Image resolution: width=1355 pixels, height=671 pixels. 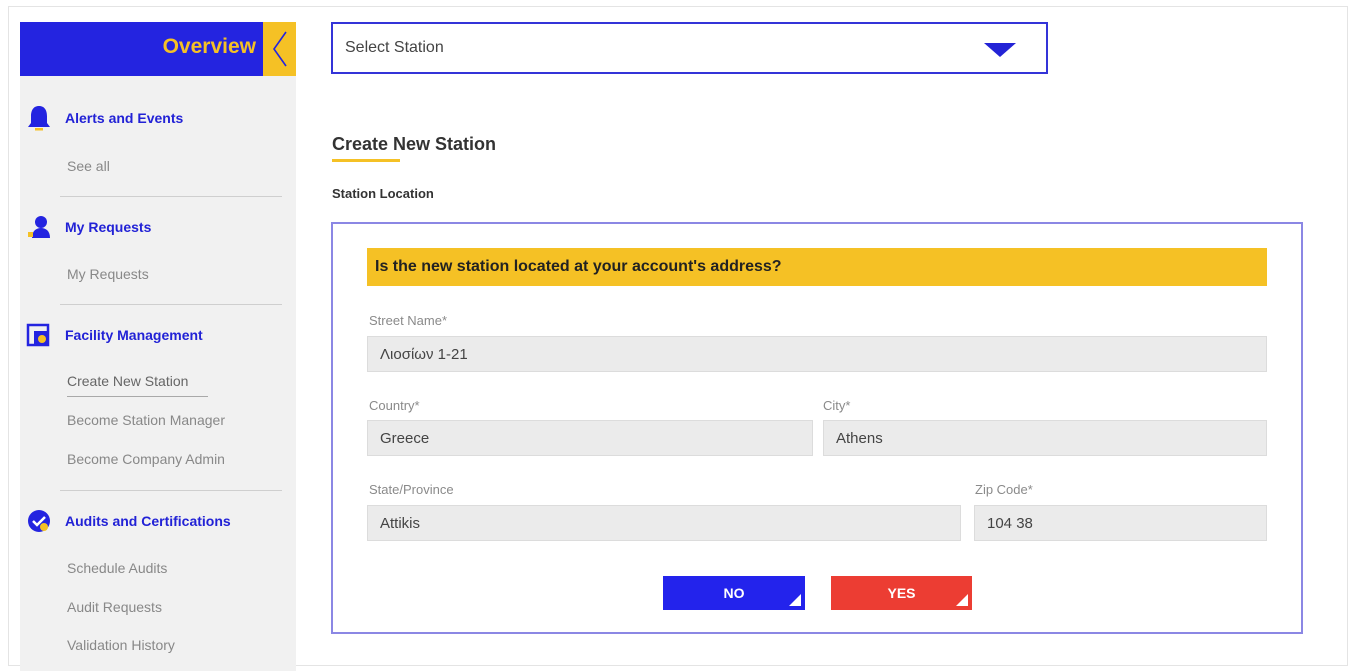 I want to click on title-underline, so click(x=366, y=160).